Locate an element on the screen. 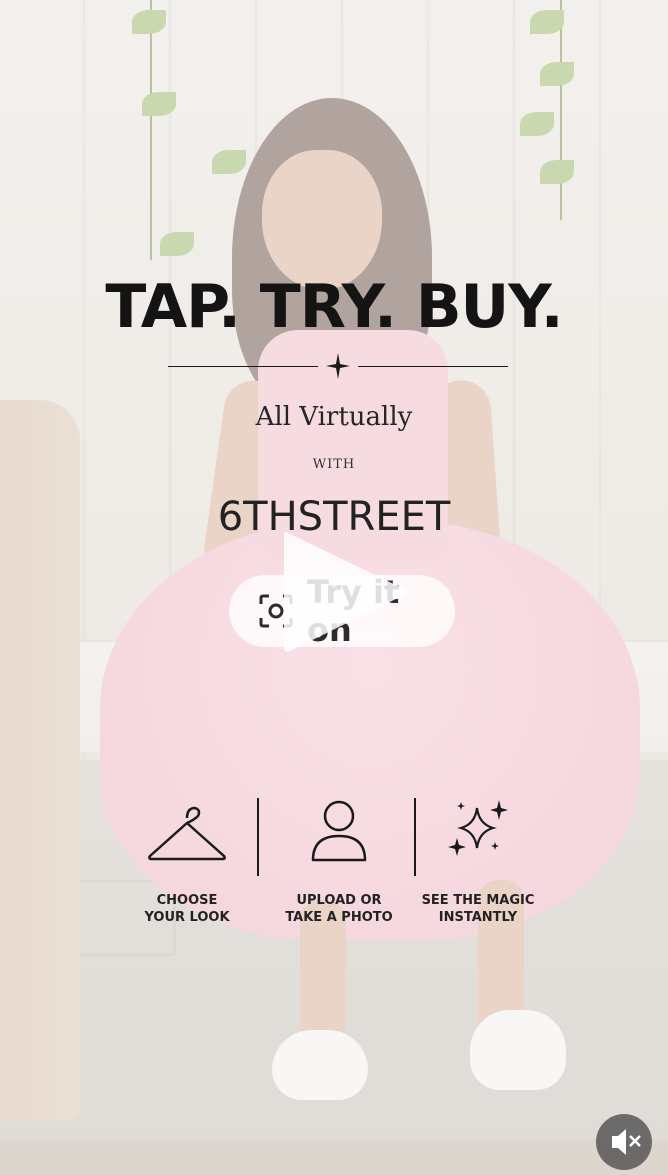 Image resolution: width=668 pixels, height=1175 pixels. sparkles-icon is located at coordinates (478, 828).